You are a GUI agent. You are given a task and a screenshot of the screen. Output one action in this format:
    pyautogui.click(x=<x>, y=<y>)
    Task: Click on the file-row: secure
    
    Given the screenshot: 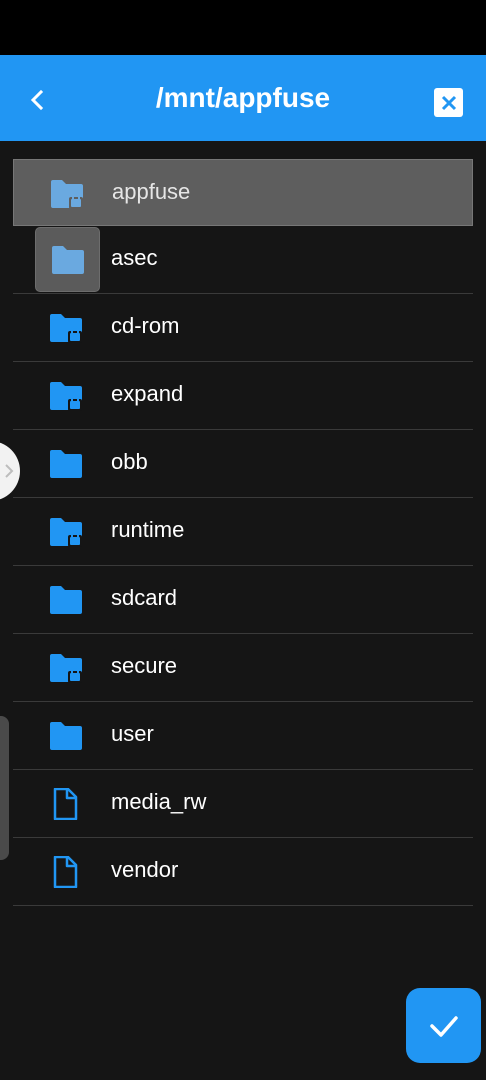 What is the action you would take?
    pyautogui.click(x=243, y=668)
    